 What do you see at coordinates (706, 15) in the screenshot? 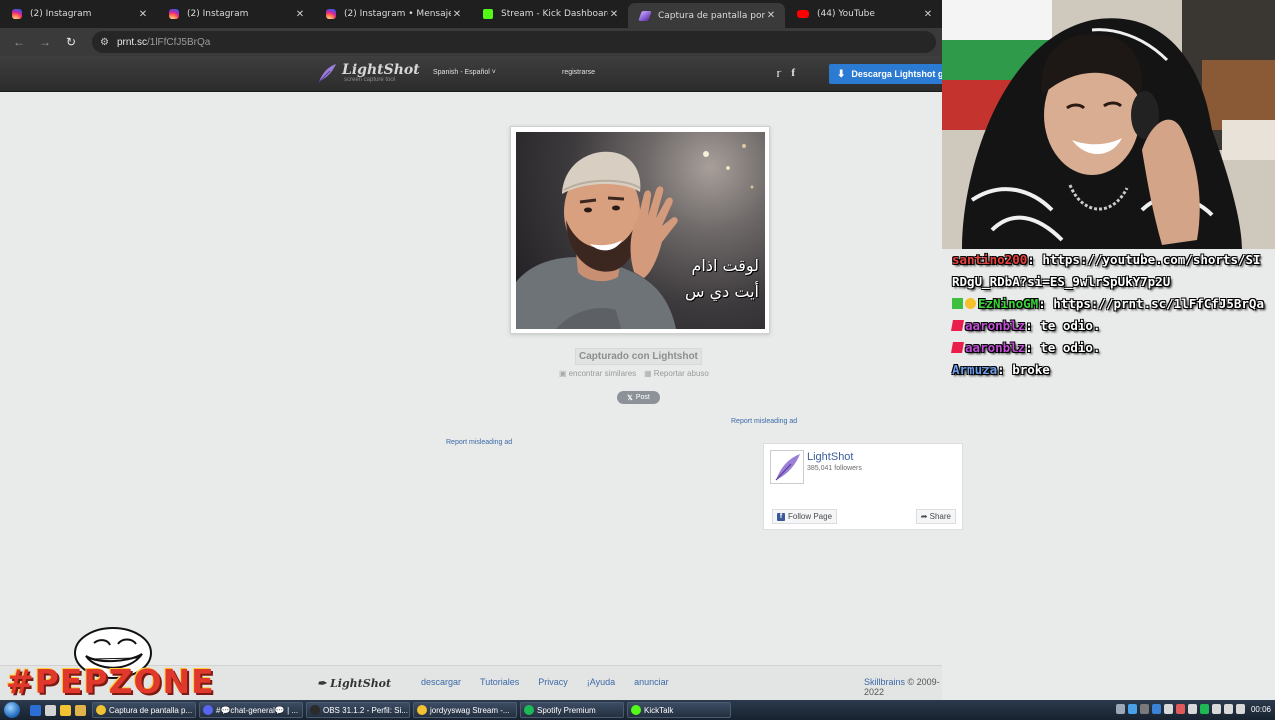
I see `browser-tab: Captura de pantalla por Lightshot✕` at bounding box center [706, 15].